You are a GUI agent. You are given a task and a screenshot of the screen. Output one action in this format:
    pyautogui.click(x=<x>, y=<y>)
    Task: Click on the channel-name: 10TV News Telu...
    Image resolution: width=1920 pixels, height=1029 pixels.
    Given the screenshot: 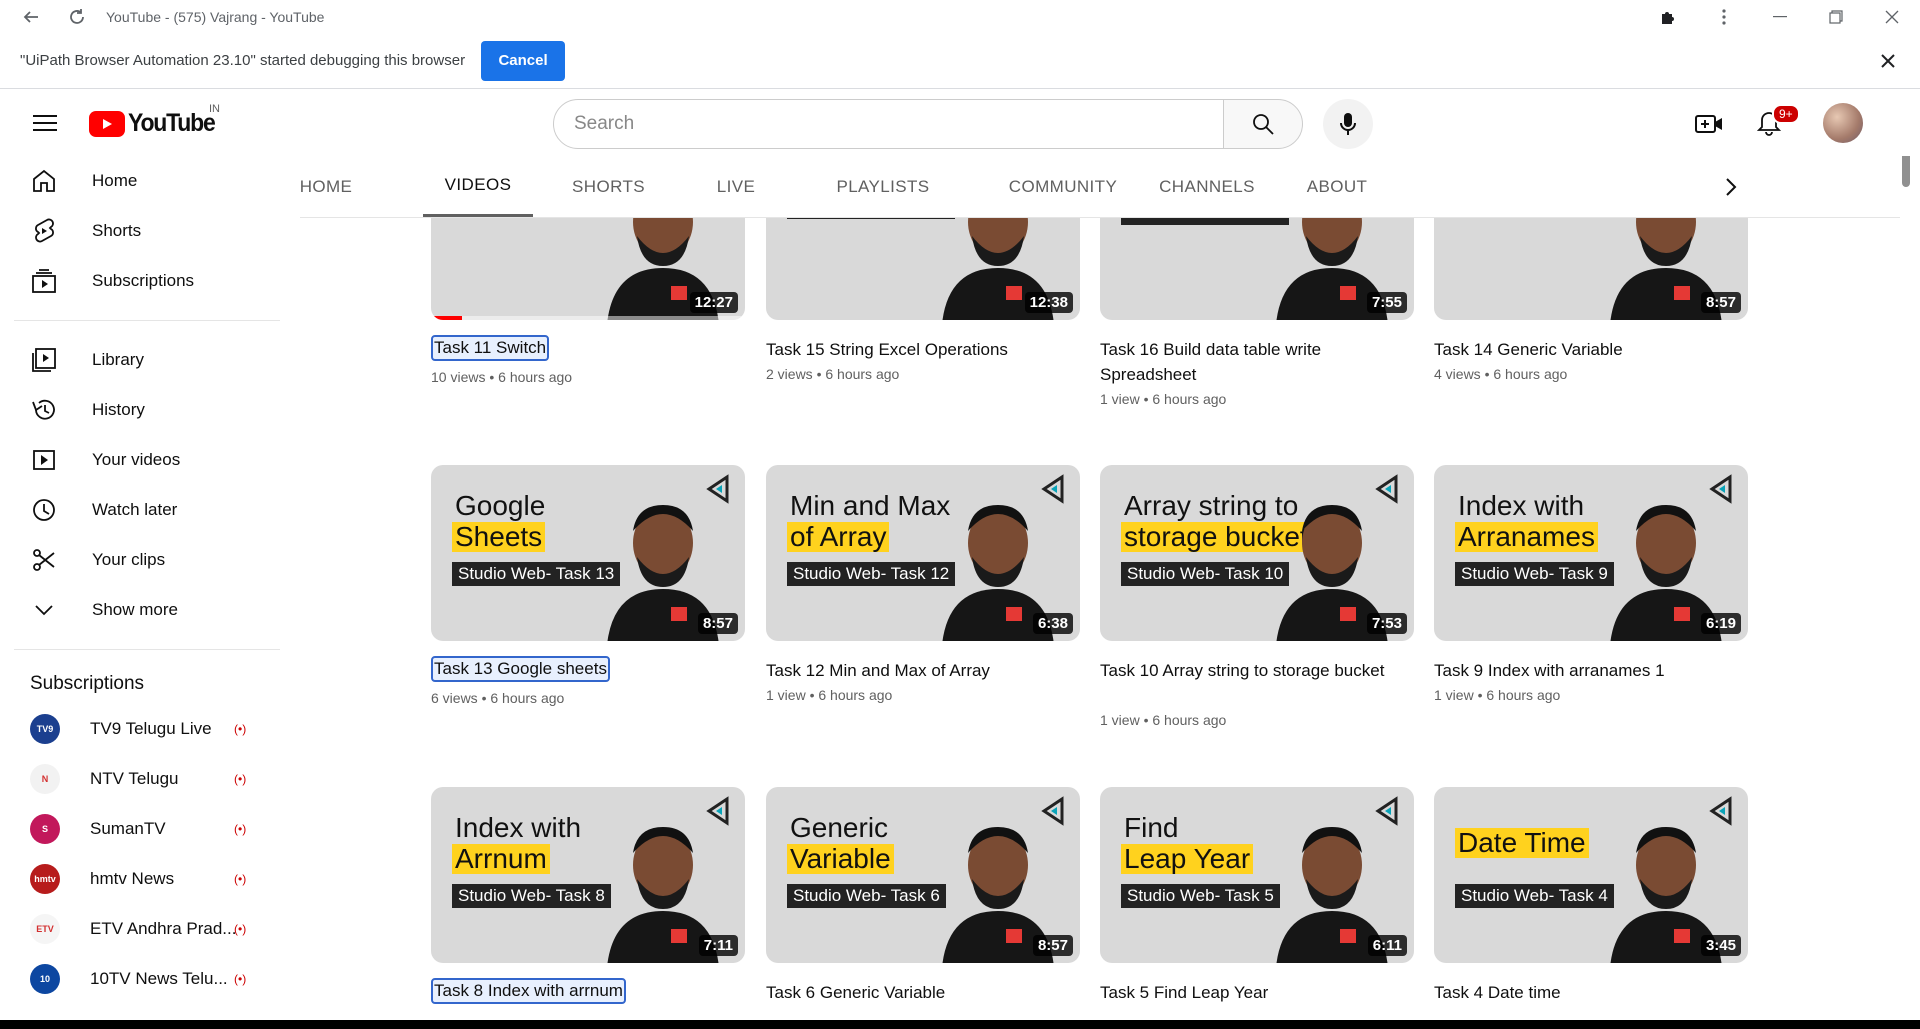 What is the action you would take?
    pyautogui.click(x=159, y=978)
    